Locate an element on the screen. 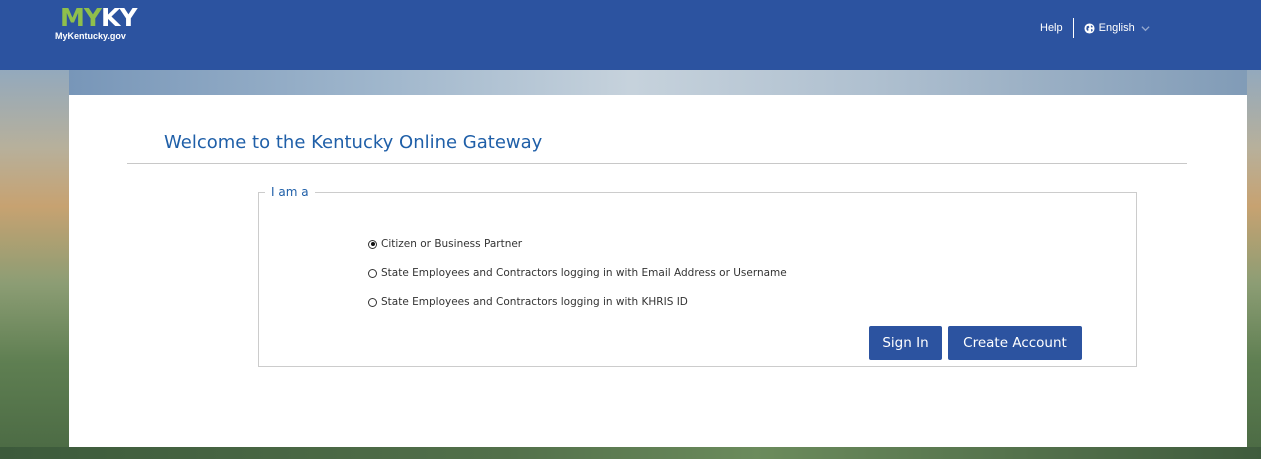 This screenshot has width=1261, height=459. language-selector: English is located at coordinates (1117, 28).